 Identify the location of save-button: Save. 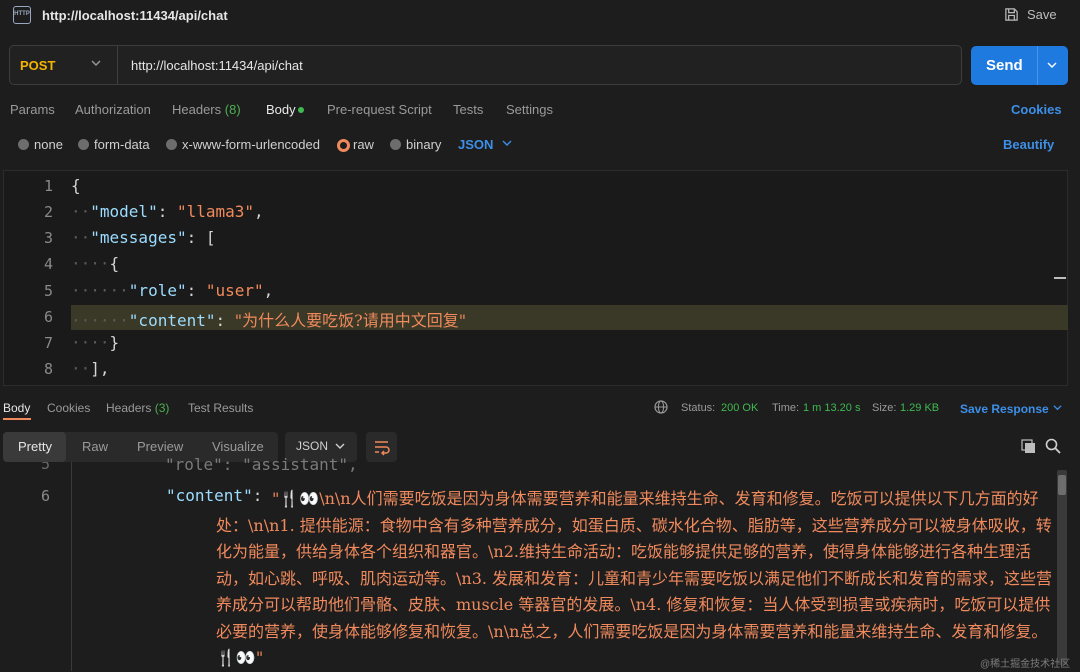
(1030, 14).